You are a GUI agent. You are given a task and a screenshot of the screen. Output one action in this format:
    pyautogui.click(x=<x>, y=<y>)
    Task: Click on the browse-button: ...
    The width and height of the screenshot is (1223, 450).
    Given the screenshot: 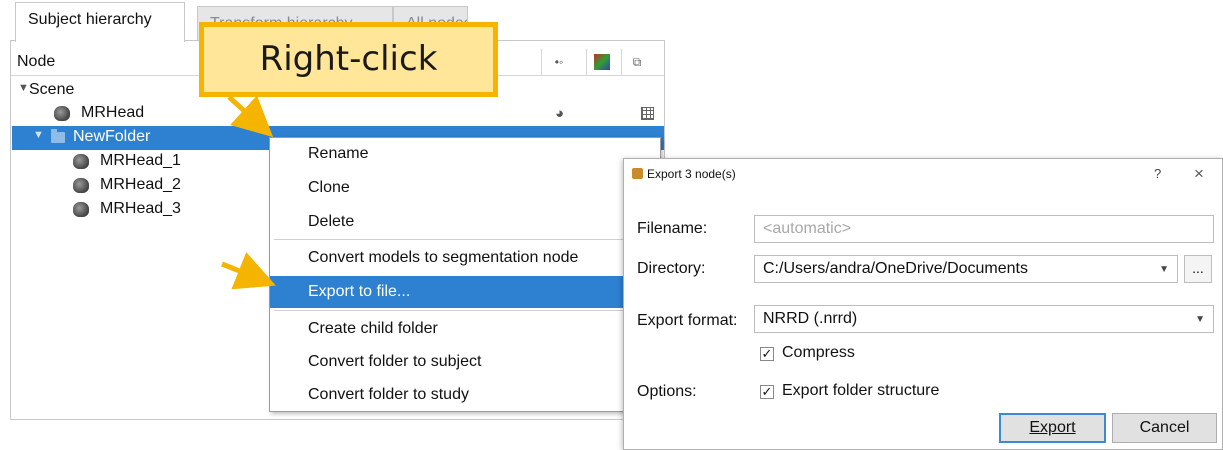 What is the action you would take?
    pyautogui.click(x=1198, y=269)
    